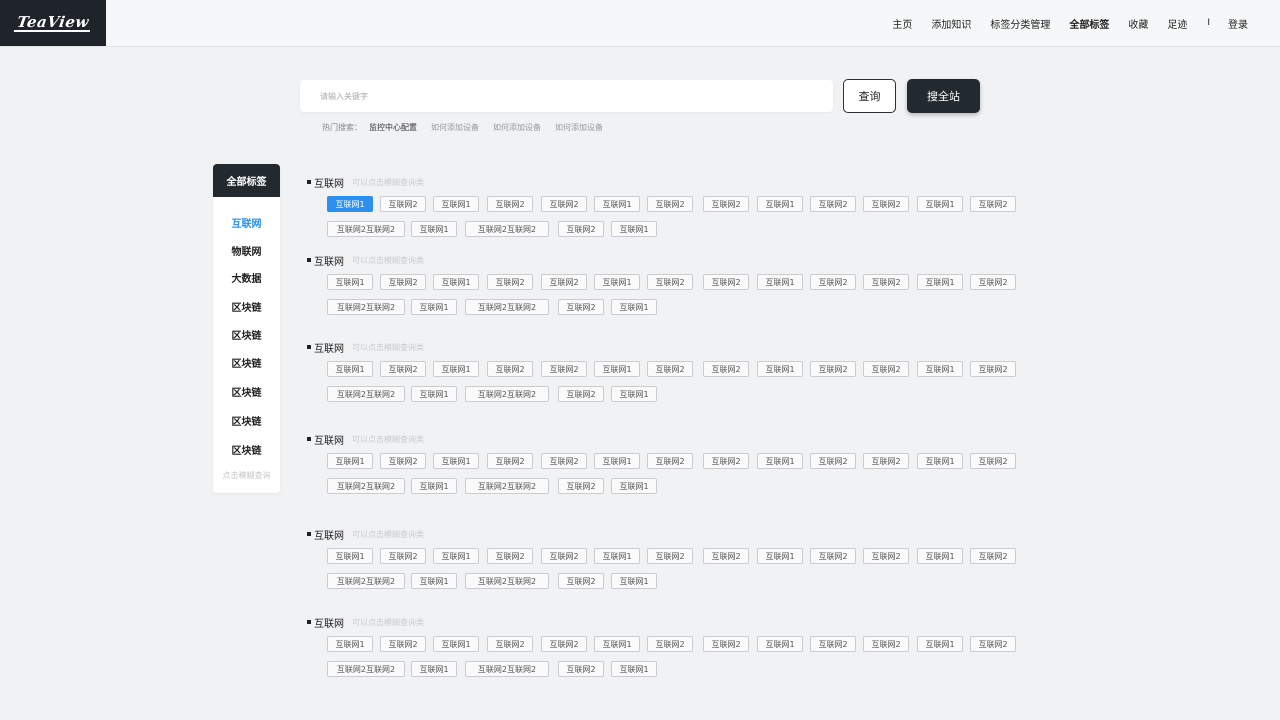  What do you see at coordinates (1238, 23) in the screenshot?
I see `login-link: 登录` at bounding box center [1238, 23].